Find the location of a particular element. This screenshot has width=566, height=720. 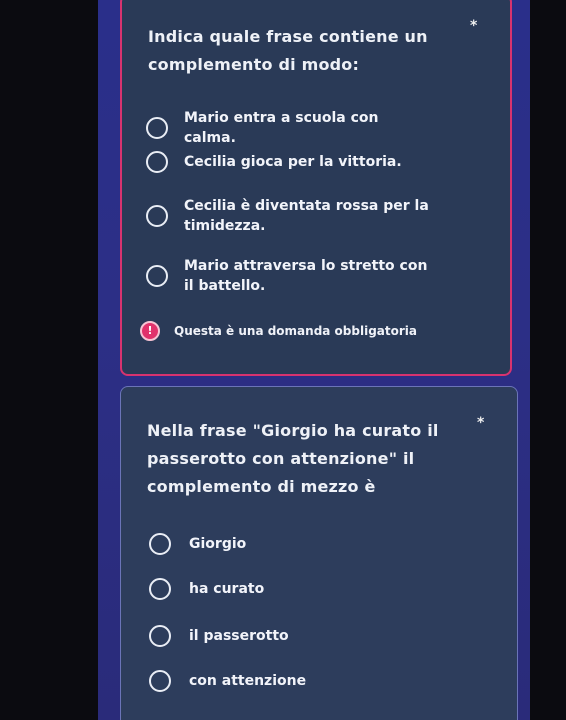

option-label: con attenzione is located at coordinates (248, 681).